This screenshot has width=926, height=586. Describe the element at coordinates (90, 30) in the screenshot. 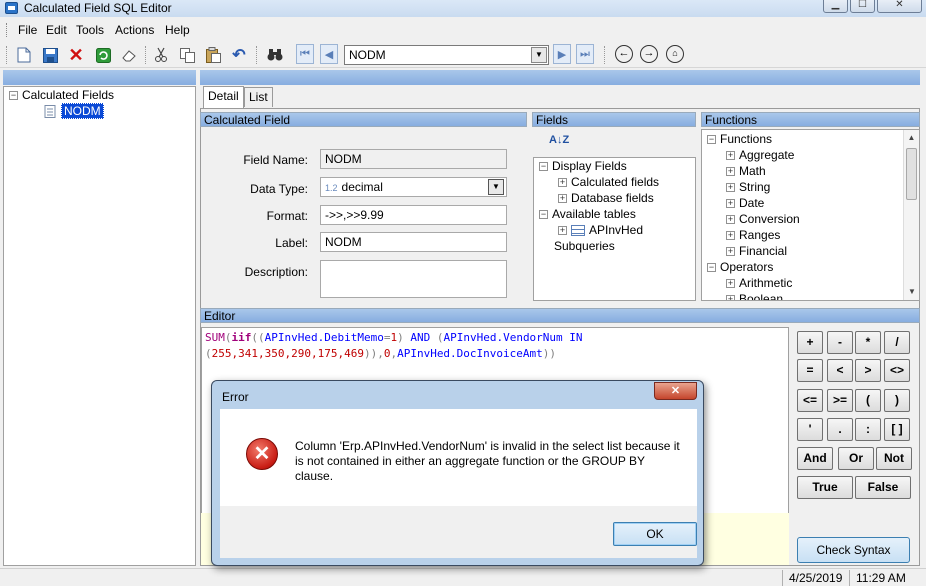

I see `menu-tools: Tools` at that location.